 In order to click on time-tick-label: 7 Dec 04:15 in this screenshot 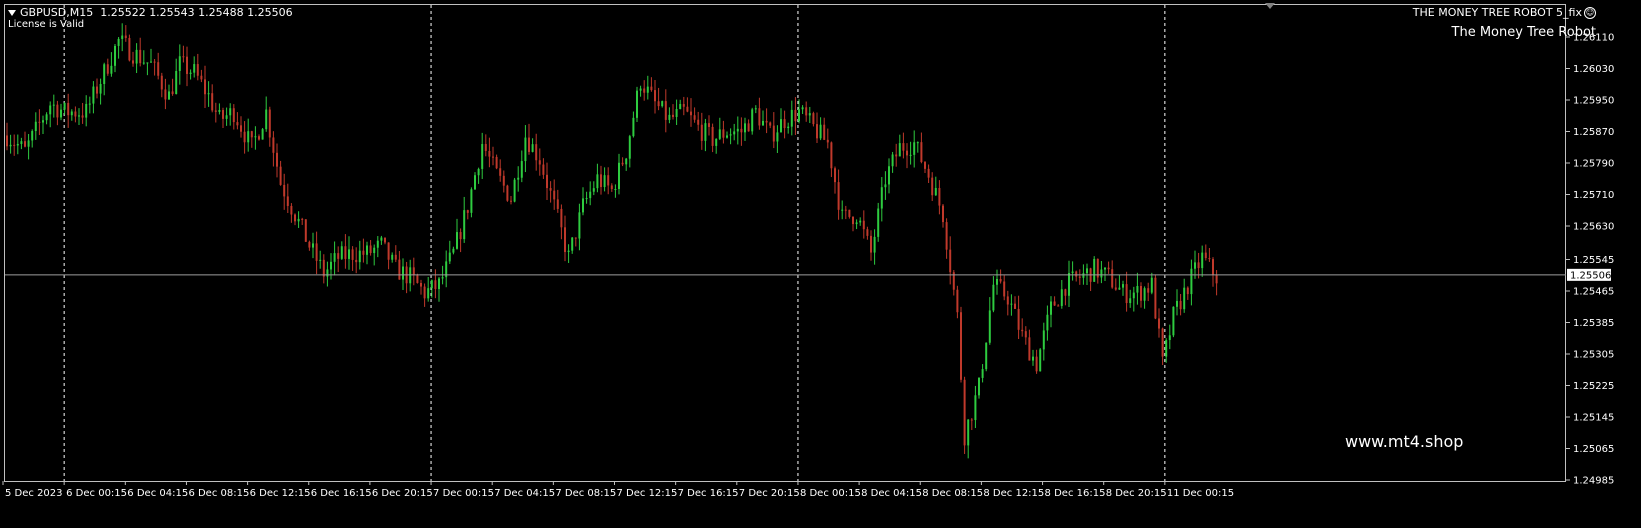, I will do `click(524, 493)`.